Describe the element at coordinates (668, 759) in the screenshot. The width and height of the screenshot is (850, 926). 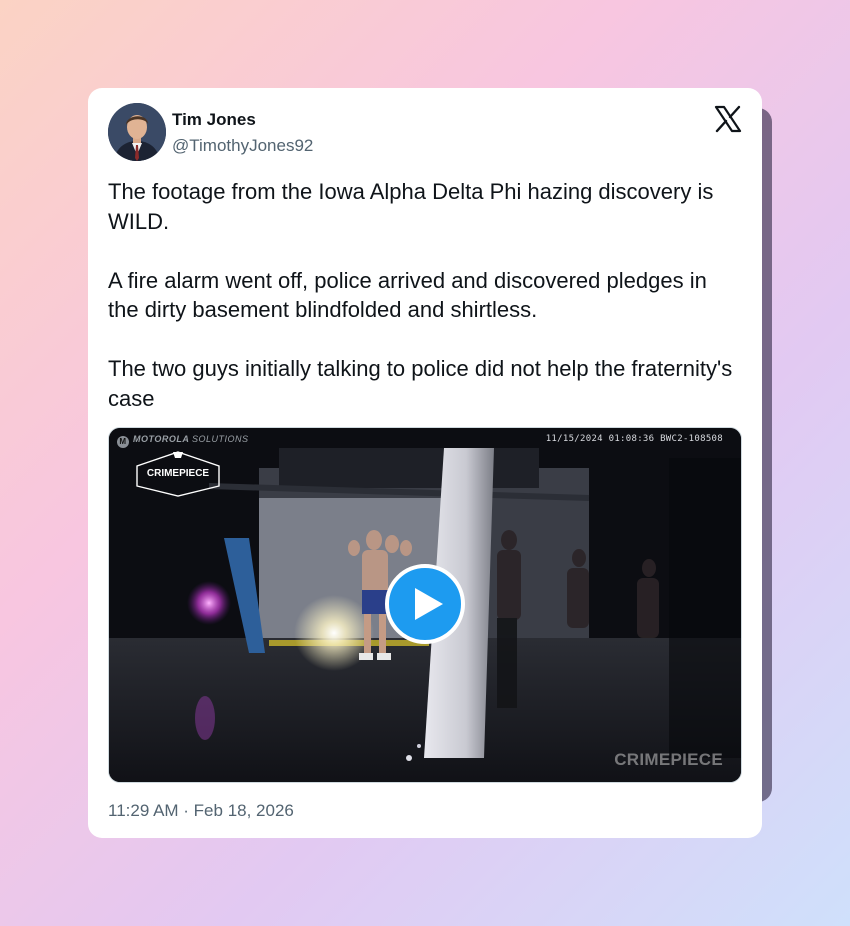
I see `watermark: CRIMEPIECE` at that location.